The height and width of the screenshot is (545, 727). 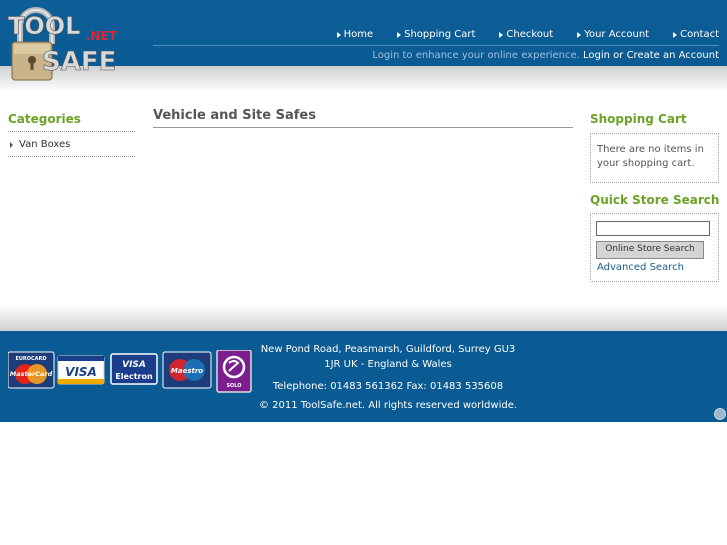 I want to click on category-item-van-boxes: Van Boxes, so click(x=40, y=144).